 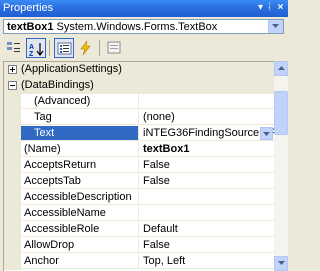 I want to click on window-title: Properties, so click(x=28, y=8).